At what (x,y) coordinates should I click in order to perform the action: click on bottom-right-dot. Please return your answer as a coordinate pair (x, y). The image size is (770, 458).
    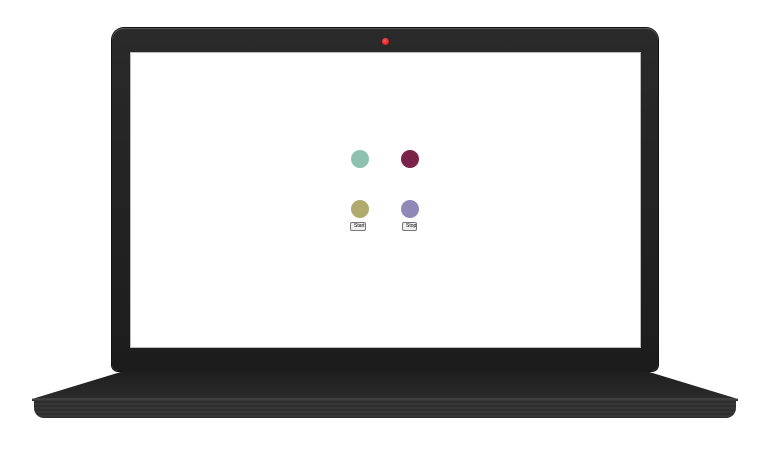
    Looking at the image, I should click on (410, 209).